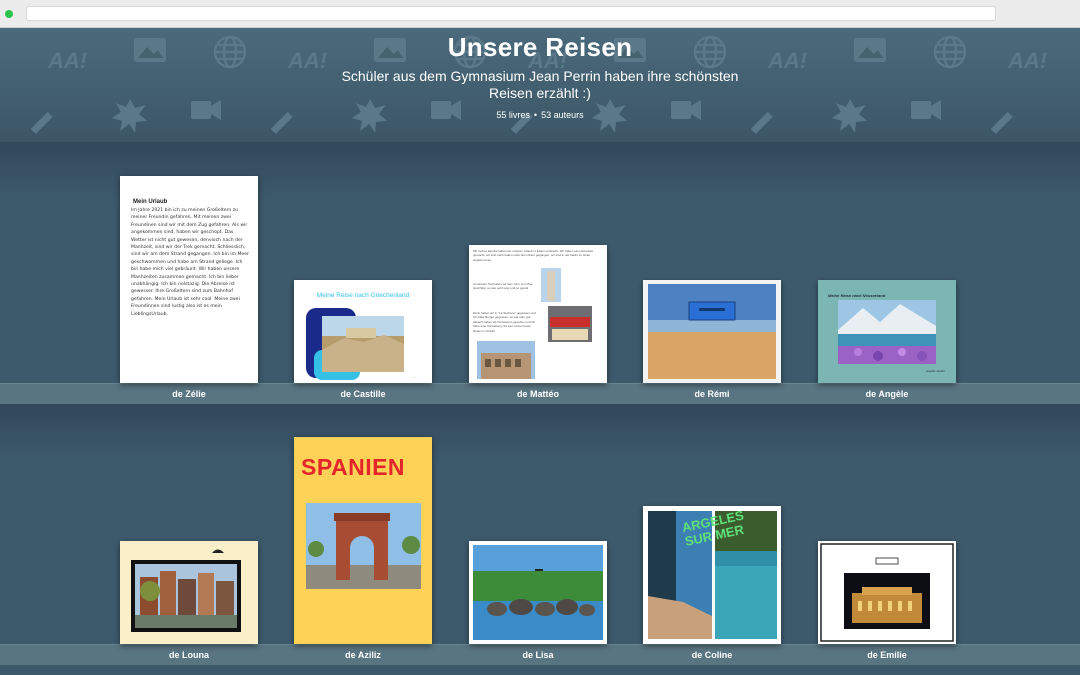 The height and width of the screenshot is (675, 1080). What do you see at coordinates (887, 655) in the screenshot?
I see `author-label: de Emilie` at bounding box center [887, 655].